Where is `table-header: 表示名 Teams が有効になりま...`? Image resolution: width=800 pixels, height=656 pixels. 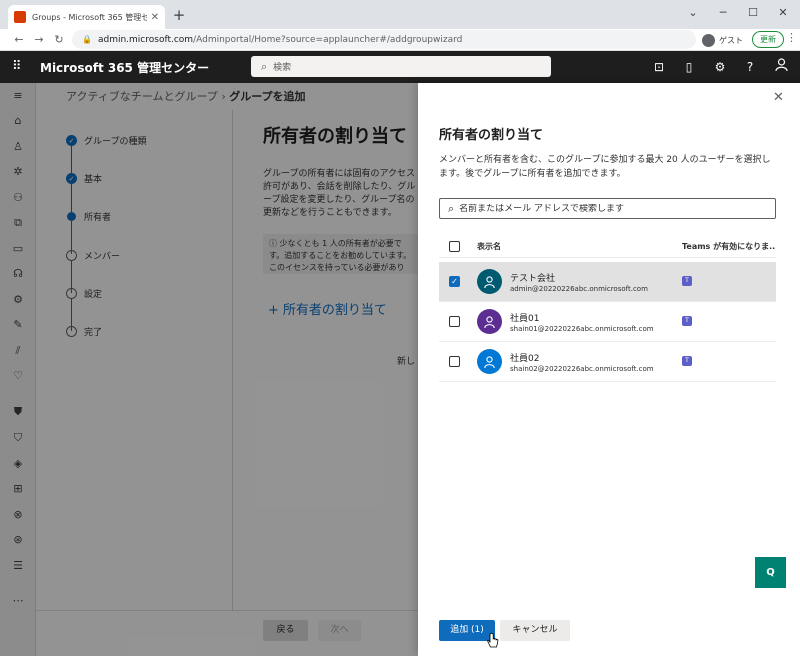 table-header: 表示名 Teams が有効になりま... is located at coordinates (607, 247).